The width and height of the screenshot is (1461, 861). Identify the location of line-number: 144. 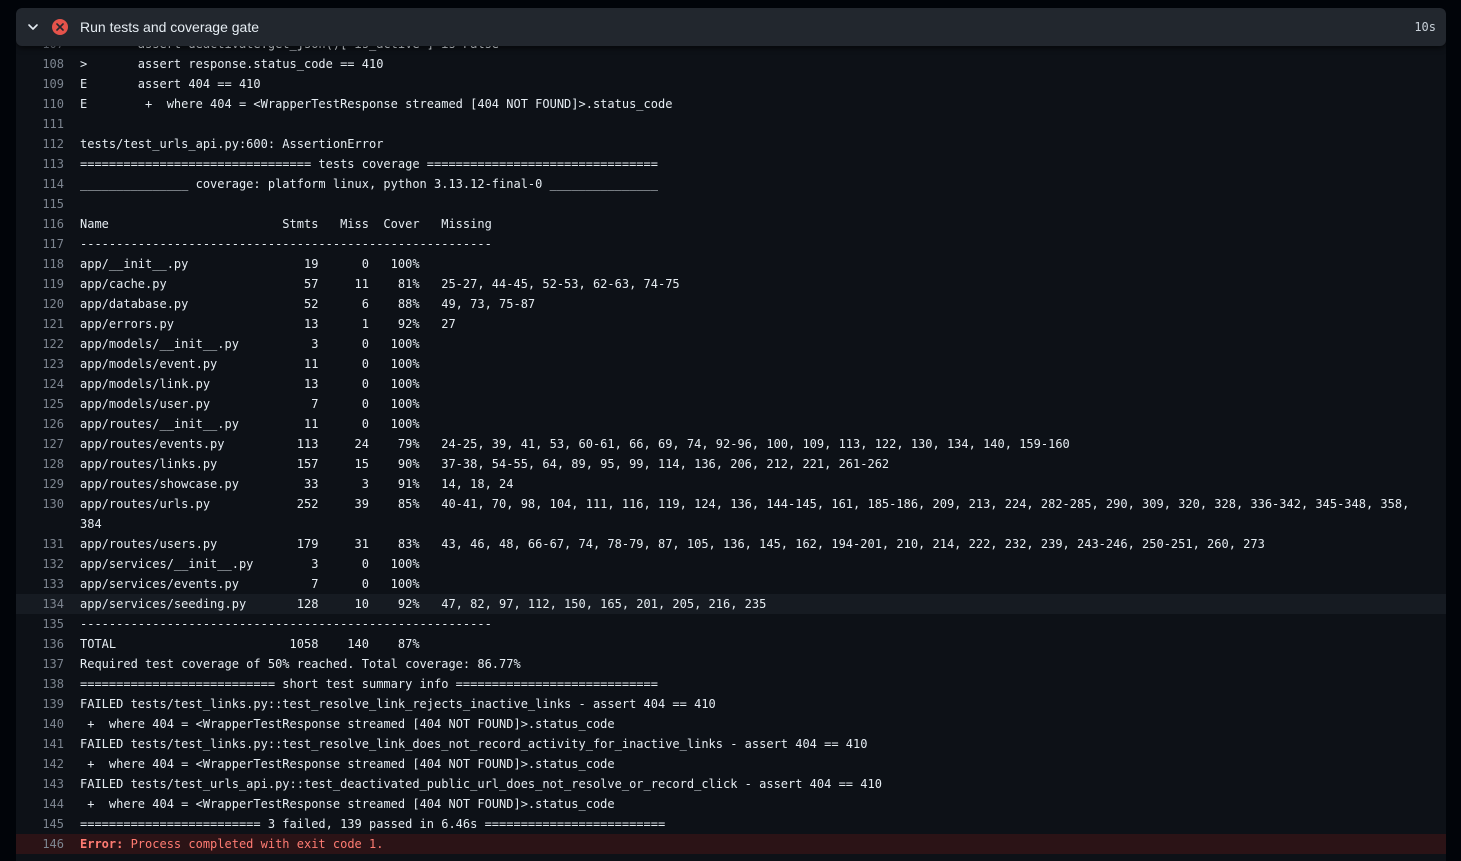
(40, 804).